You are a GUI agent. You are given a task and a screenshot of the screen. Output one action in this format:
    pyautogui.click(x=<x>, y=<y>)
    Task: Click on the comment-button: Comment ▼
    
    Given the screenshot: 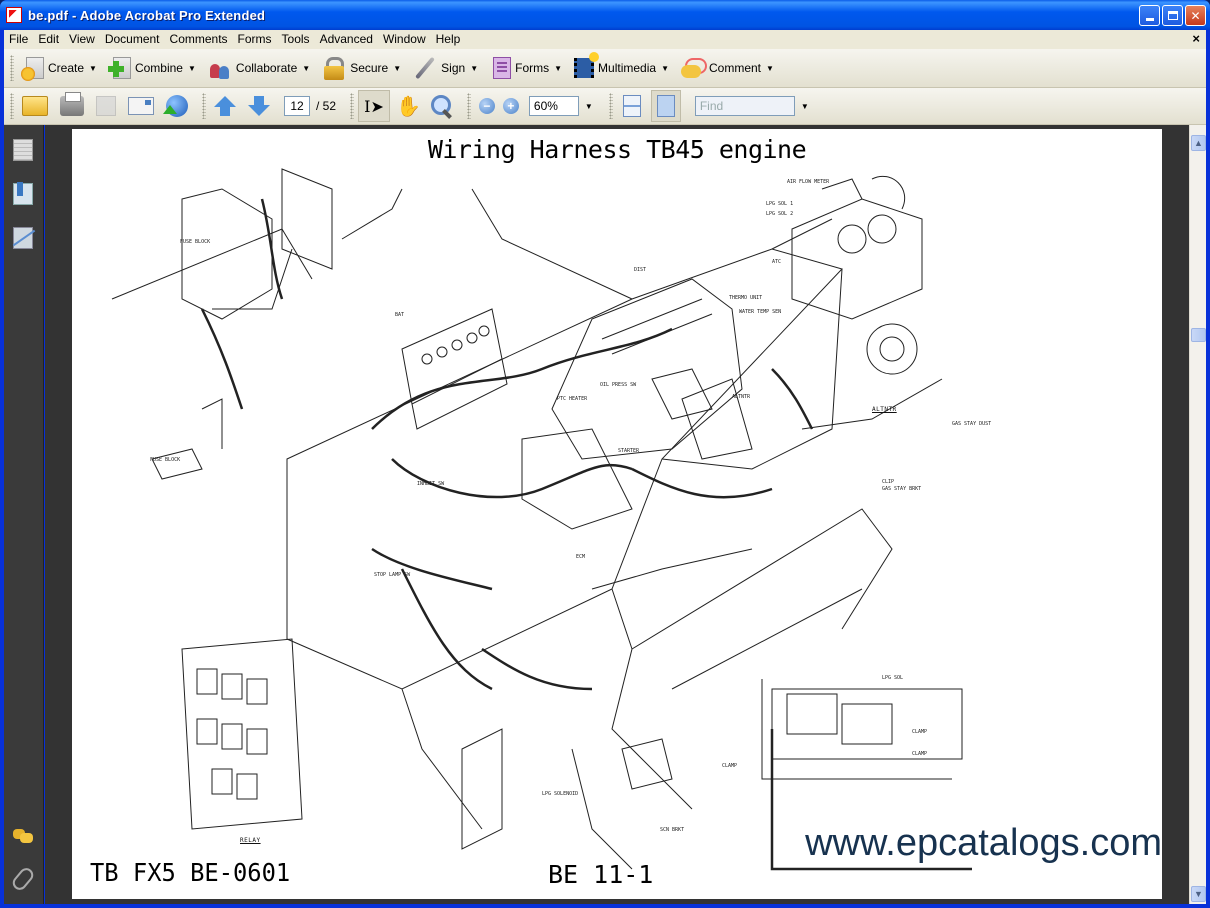 What is the action you would take?
    pyautogui.click(x=727, y=68)
    